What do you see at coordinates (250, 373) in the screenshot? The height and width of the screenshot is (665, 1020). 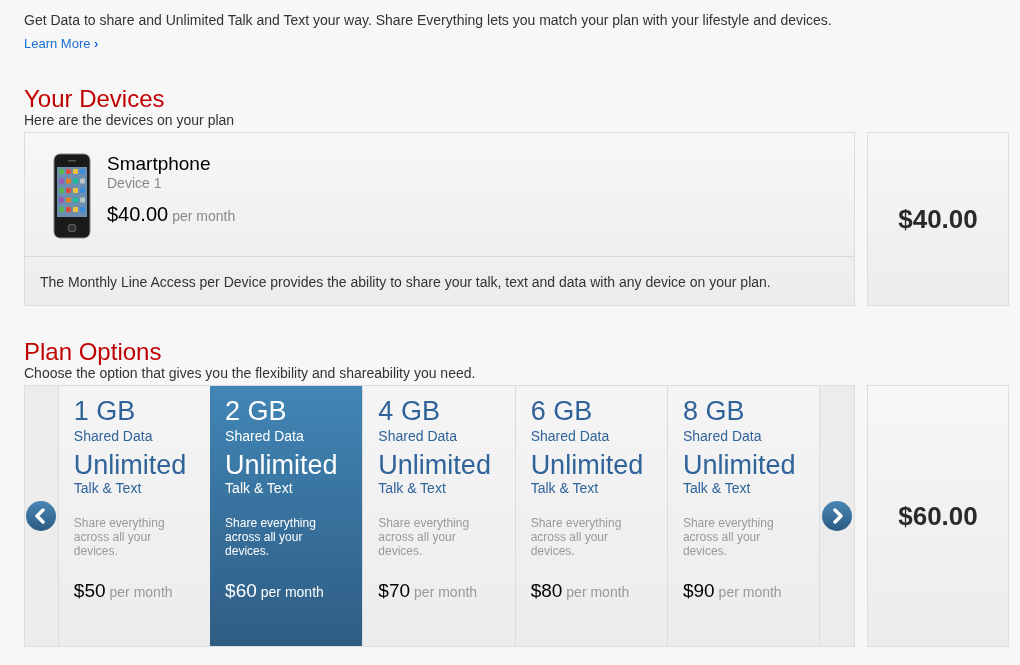 I see `section-subtitle: Choose the option that gives you the flexibility and shareability you need.` at bounding box center [250, 373].